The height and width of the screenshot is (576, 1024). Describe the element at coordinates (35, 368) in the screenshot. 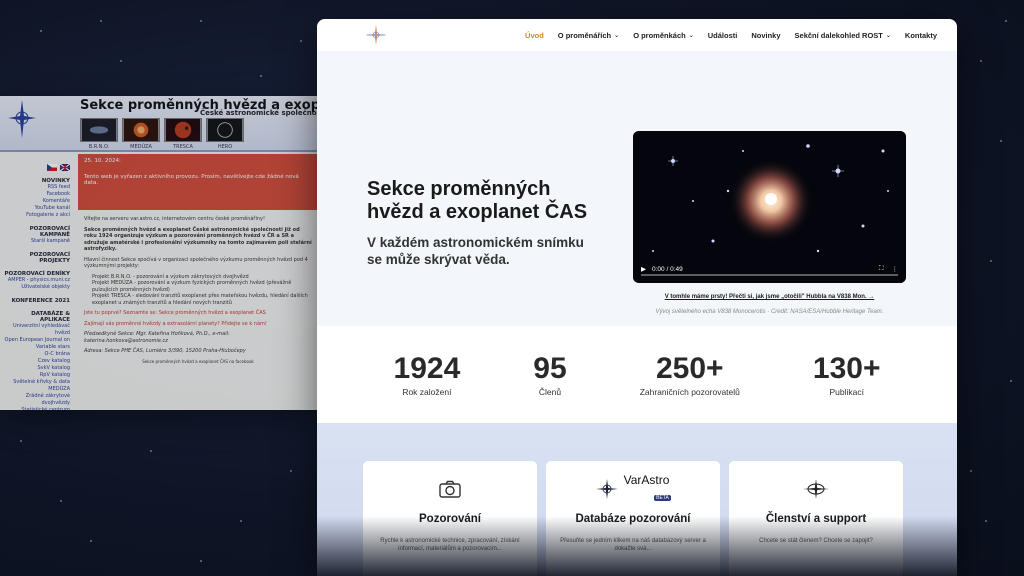

I see `old-sidebar-link: SvkV katalog` at that location.